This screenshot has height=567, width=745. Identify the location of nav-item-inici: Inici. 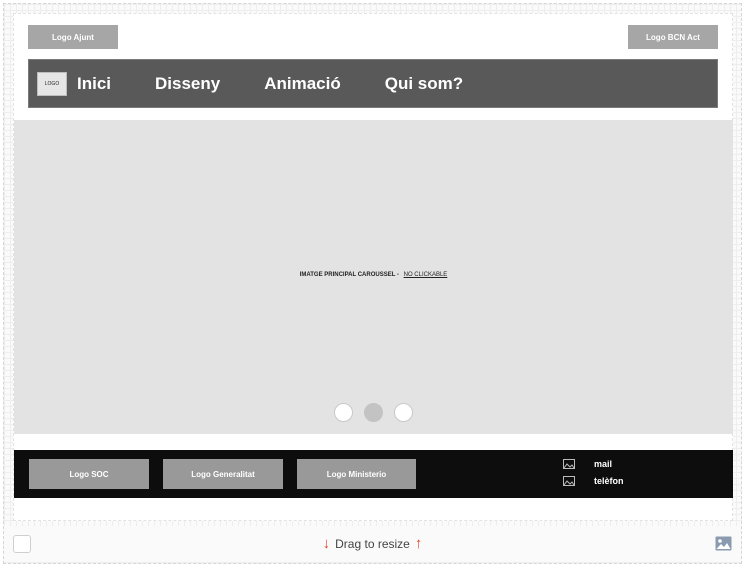
(94, 84).